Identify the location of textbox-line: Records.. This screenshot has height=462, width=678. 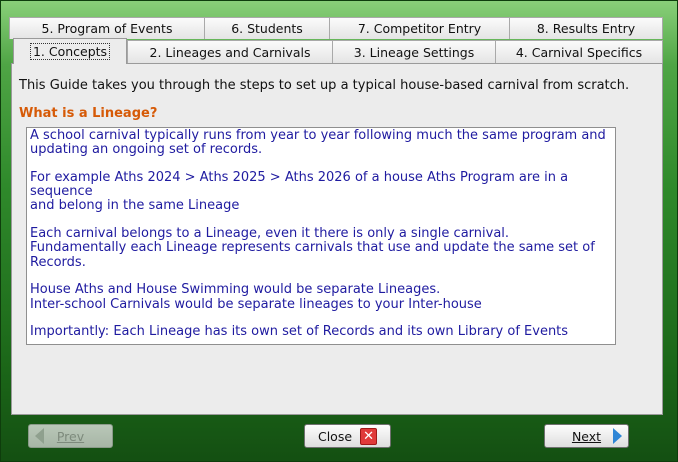
(58, 262).